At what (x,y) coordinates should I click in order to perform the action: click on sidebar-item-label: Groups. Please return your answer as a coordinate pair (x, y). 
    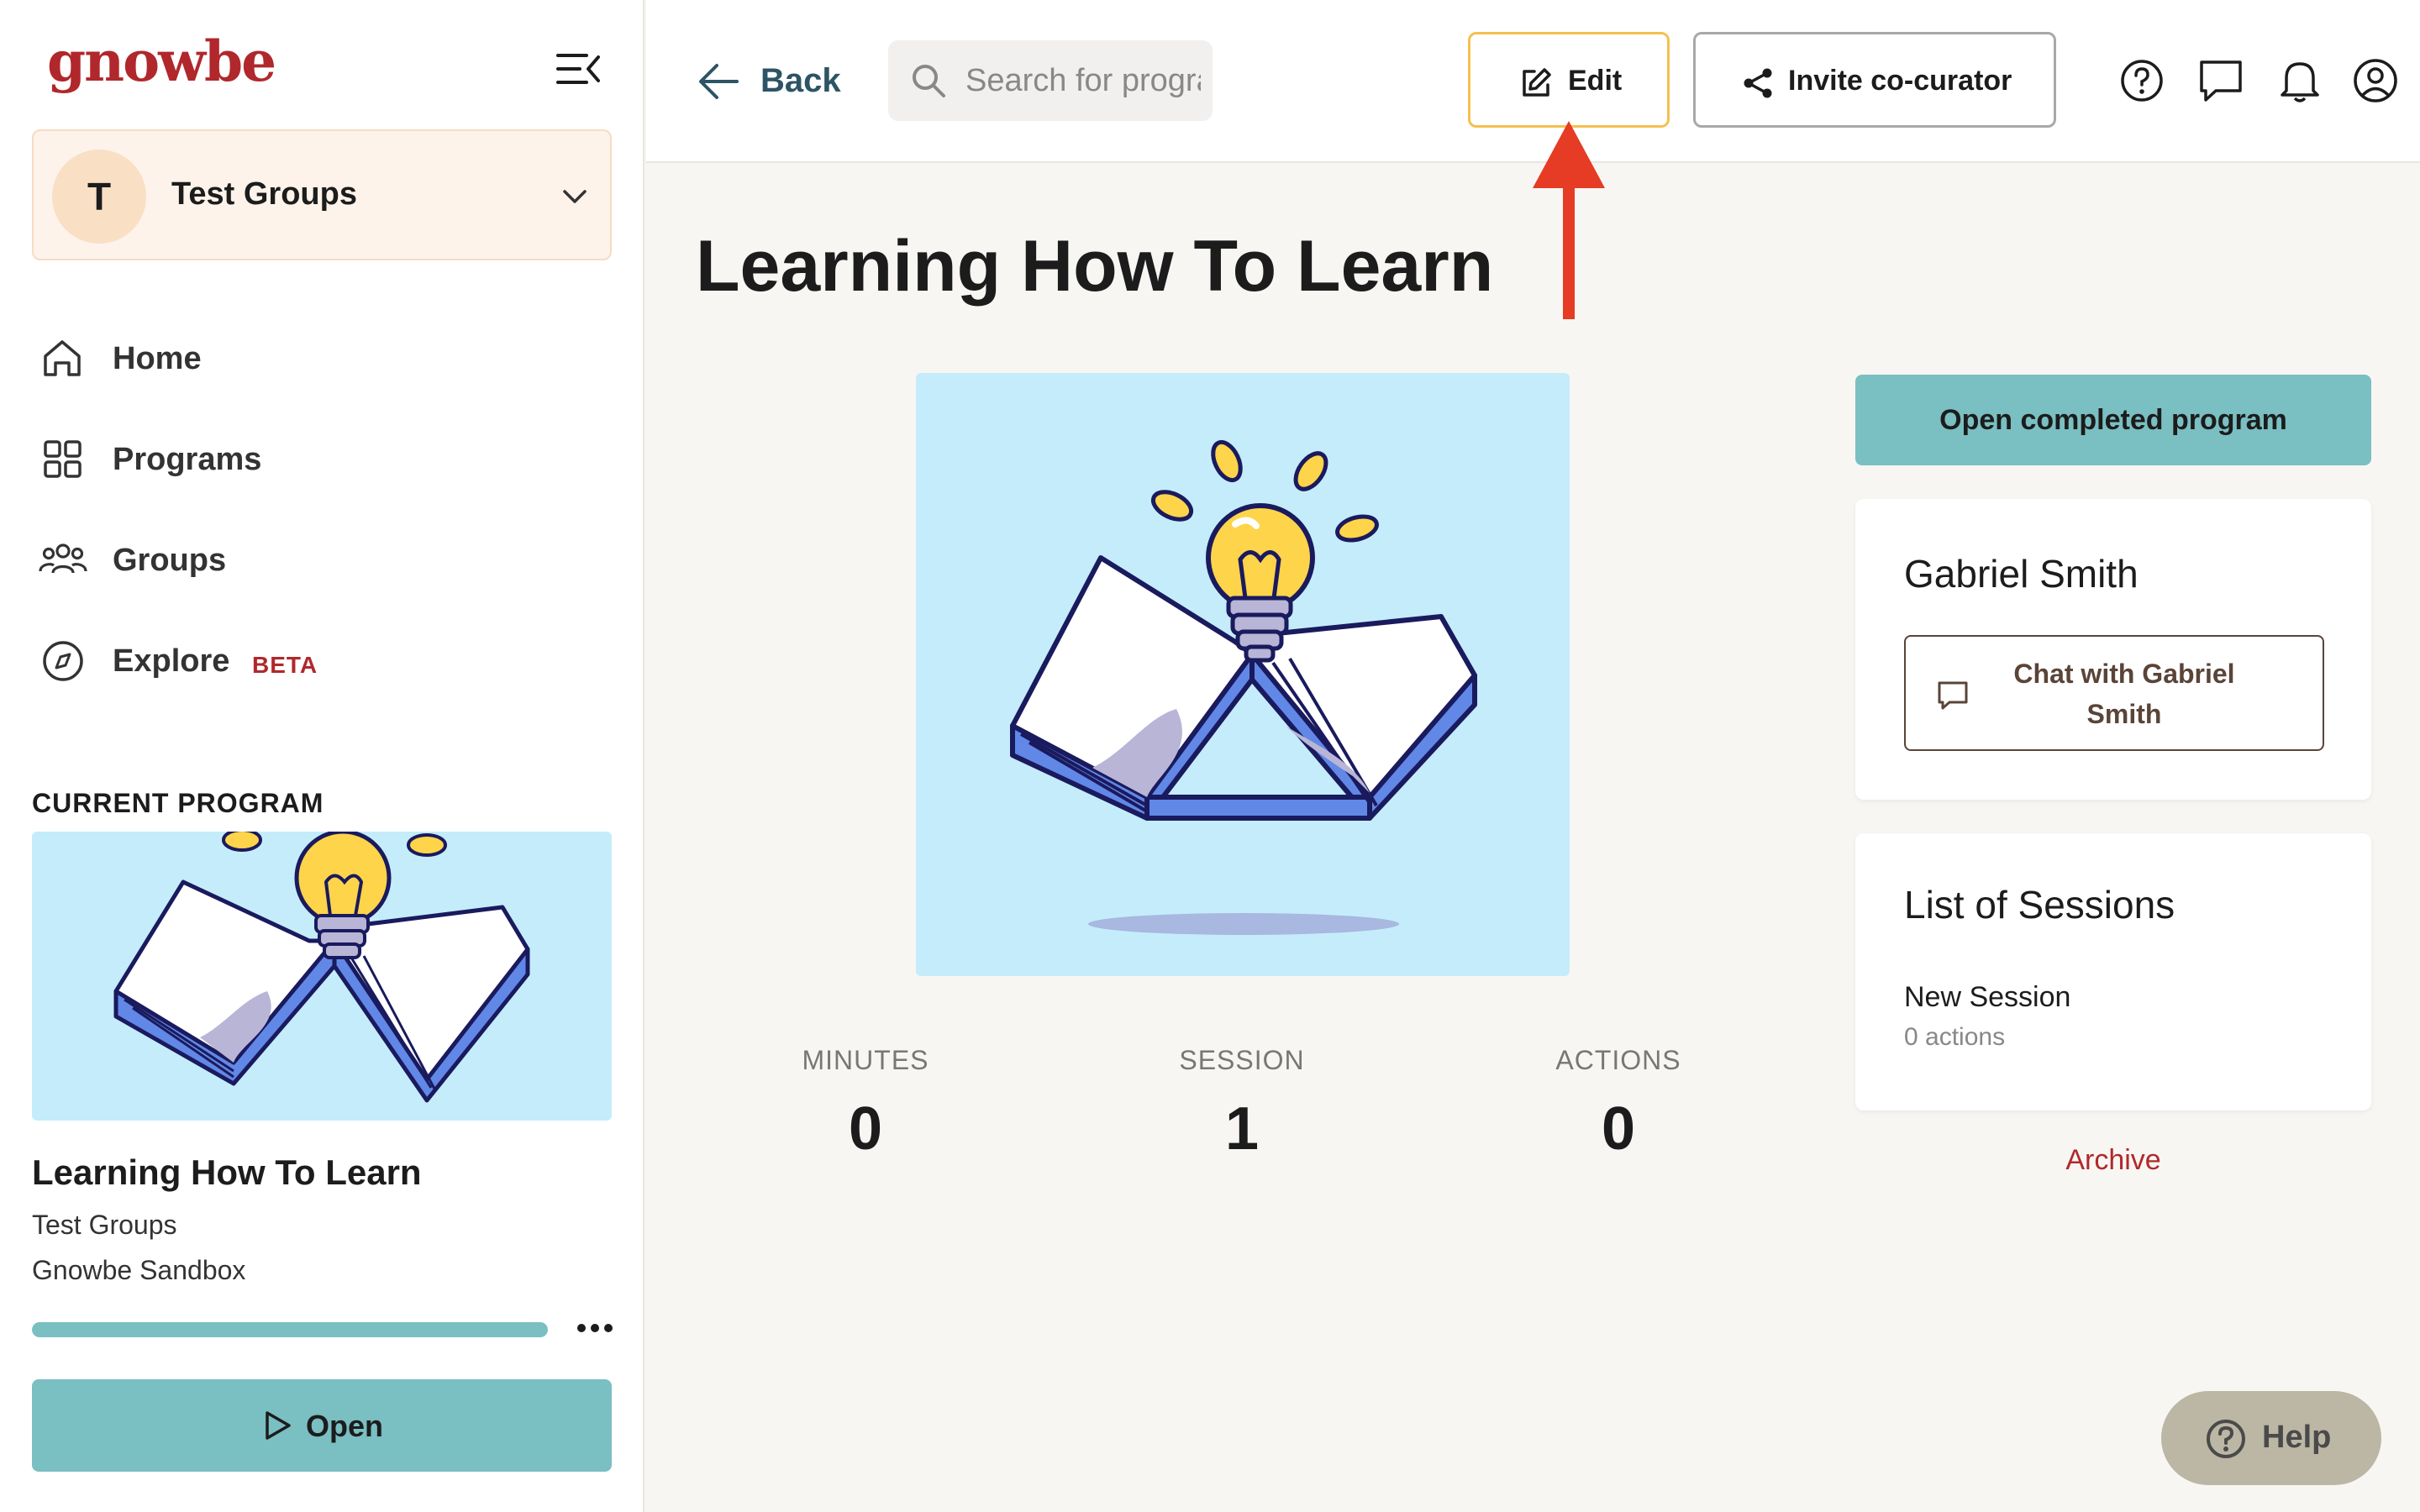
    Looking at the image, I should click on (170, 560).